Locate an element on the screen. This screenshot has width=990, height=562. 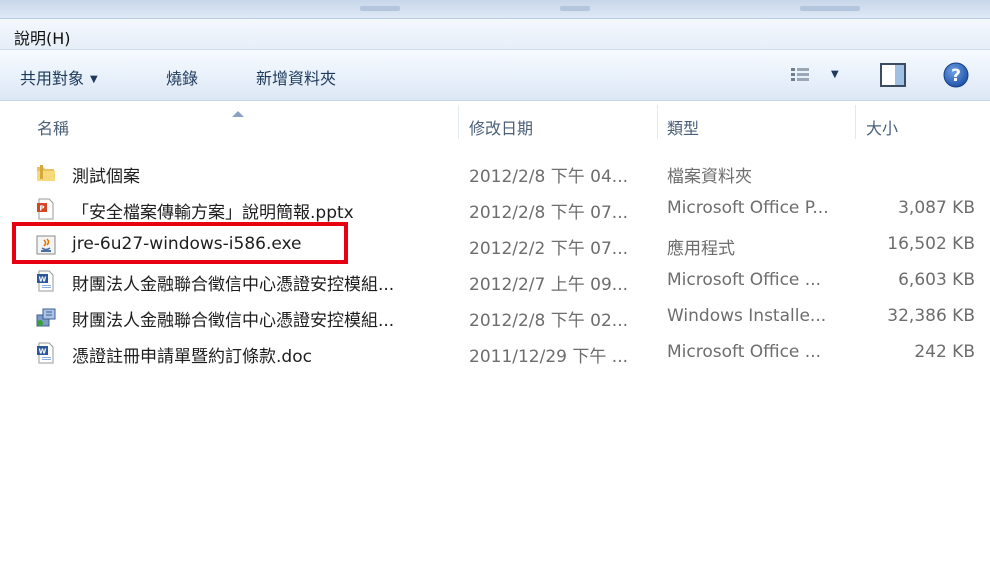
file-name: 「安全檔案傳輸方案」說明簡報.pptx is located at coordinates (213, 213).